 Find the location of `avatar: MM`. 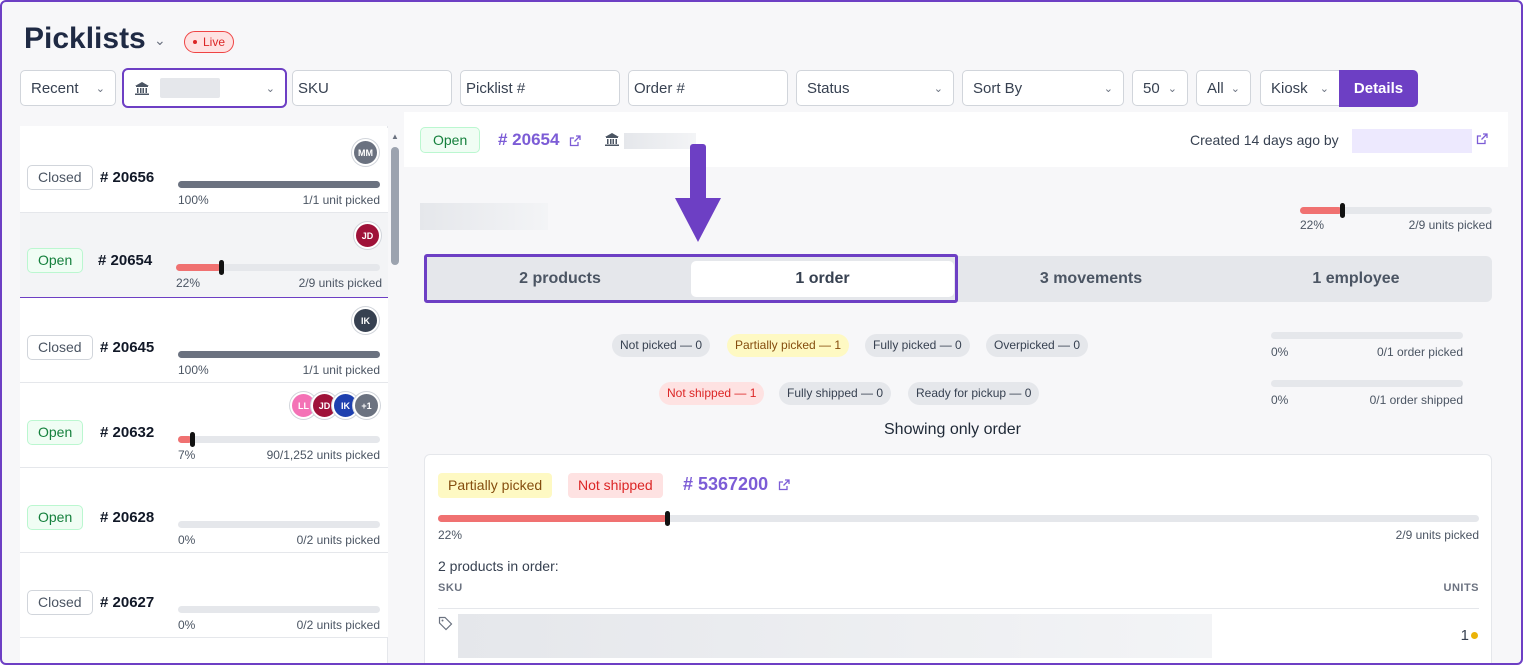

avatar: MM is located at coordinates (365, 152).